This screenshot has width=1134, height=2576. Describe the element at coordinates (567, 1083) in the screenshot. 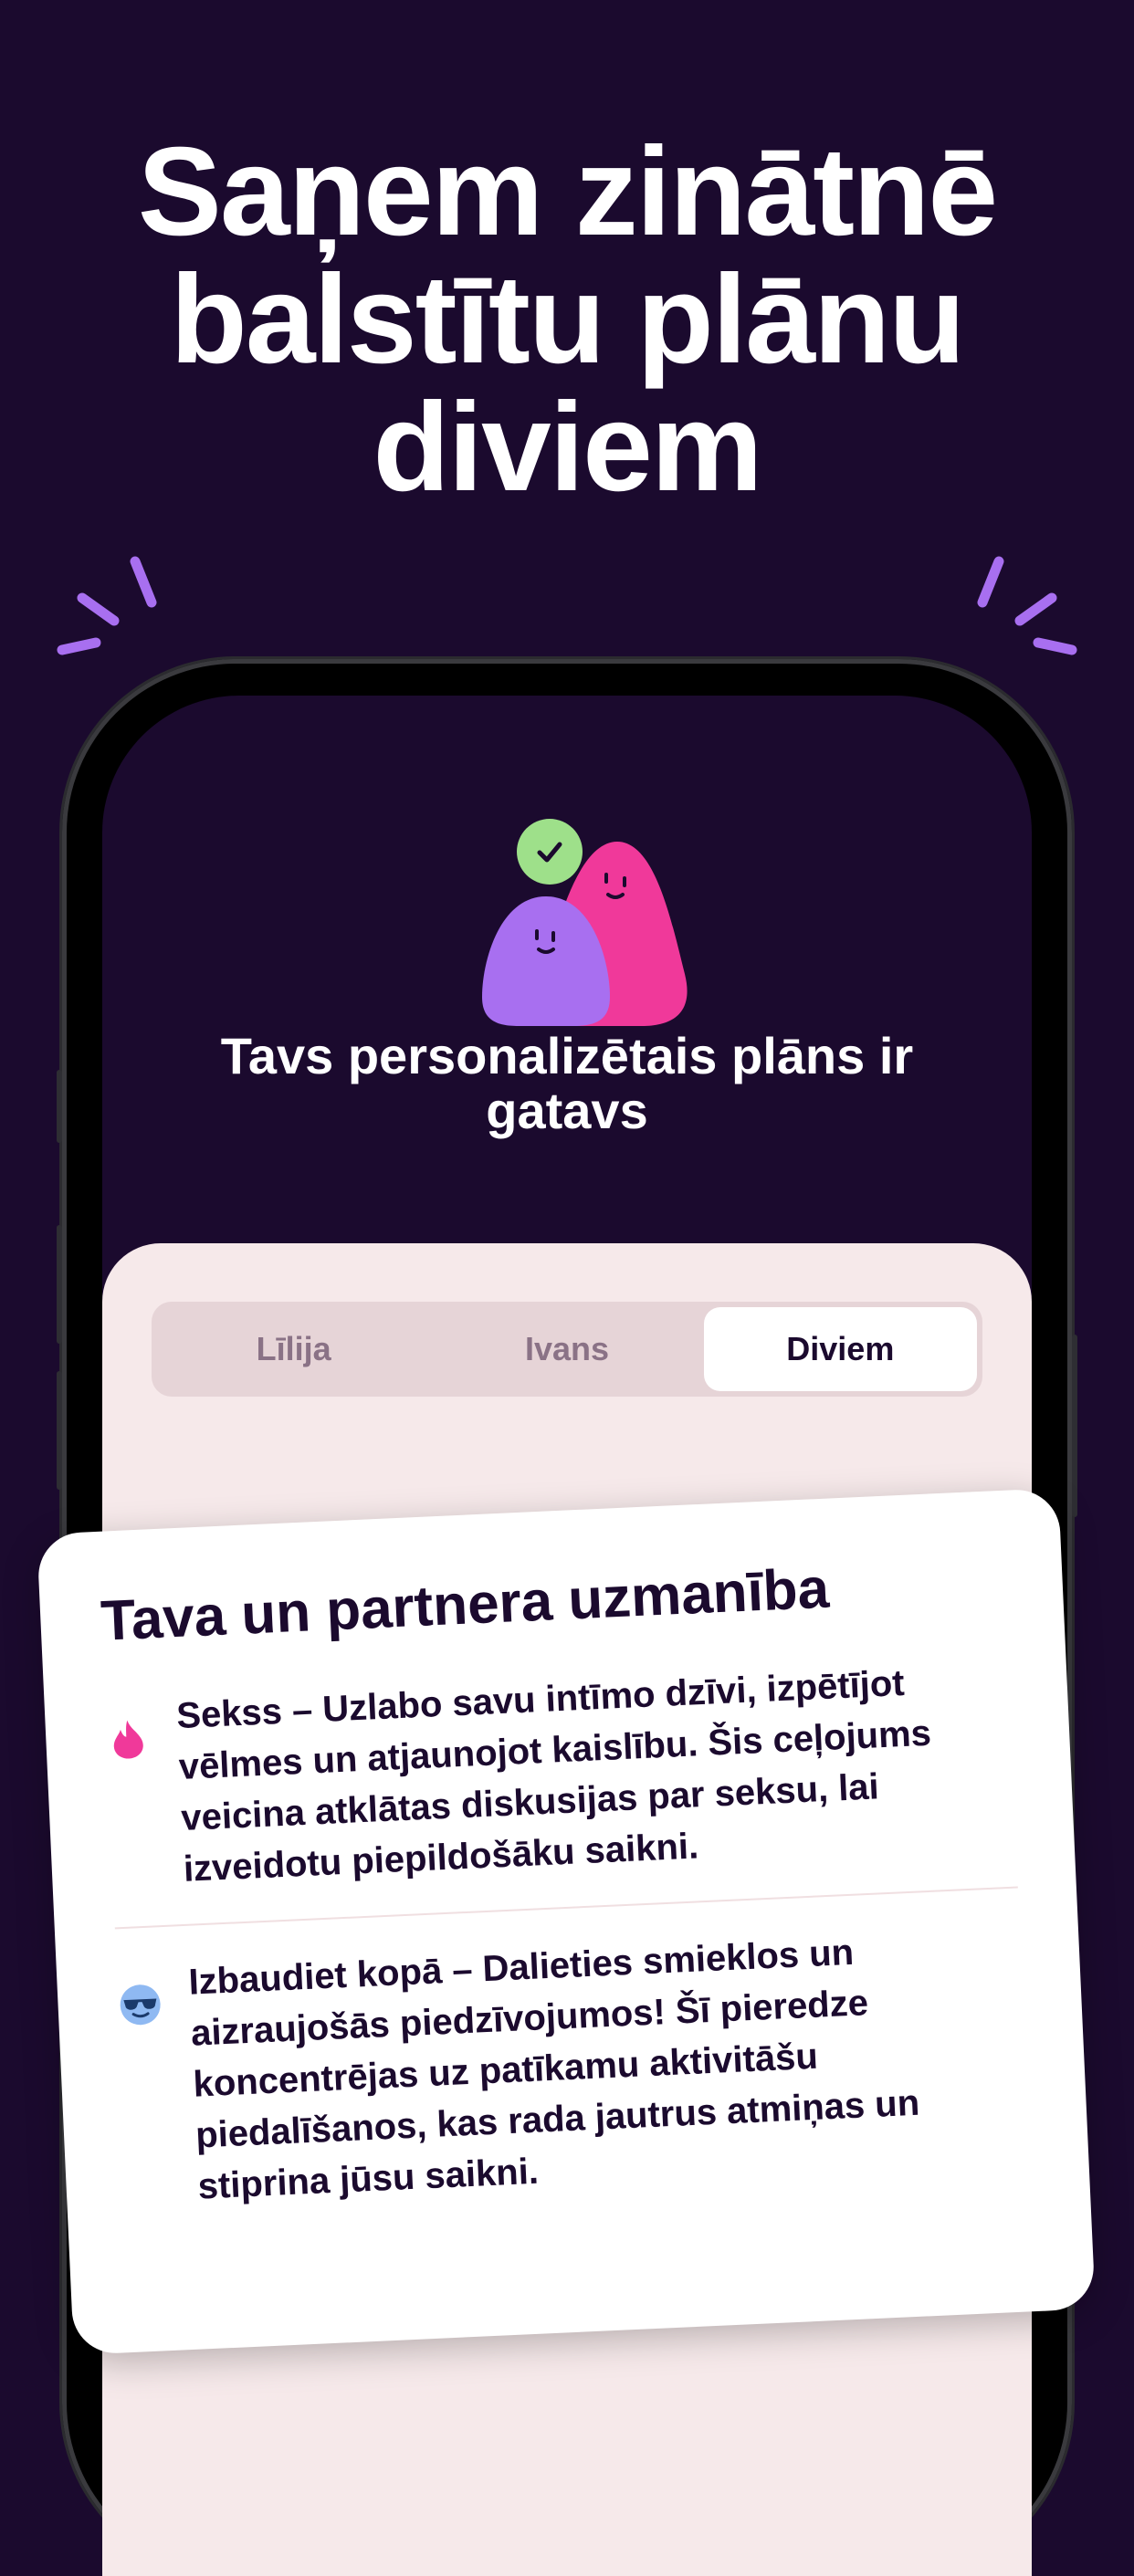

I see `plan-ready-title: Tavs personalizētais plāns ir gatavs` at that location.